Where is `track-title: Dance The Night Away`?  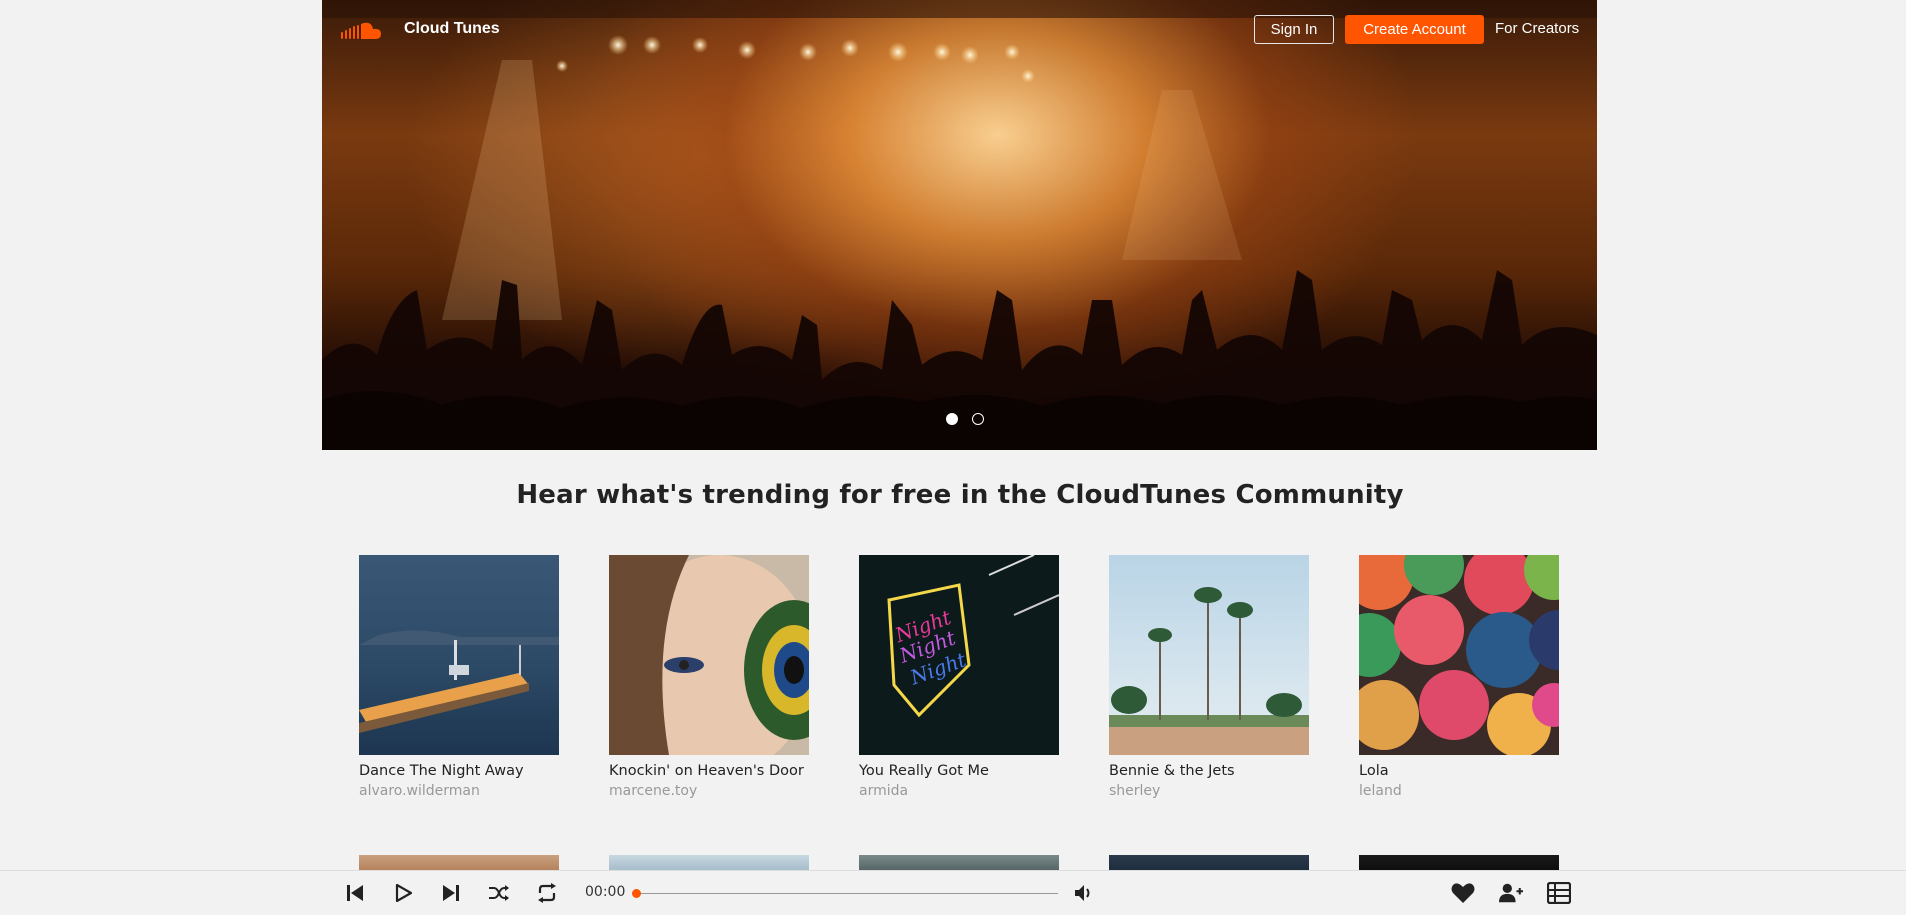 track-title: Dance The Night Away is located at coordinates (459, 771).